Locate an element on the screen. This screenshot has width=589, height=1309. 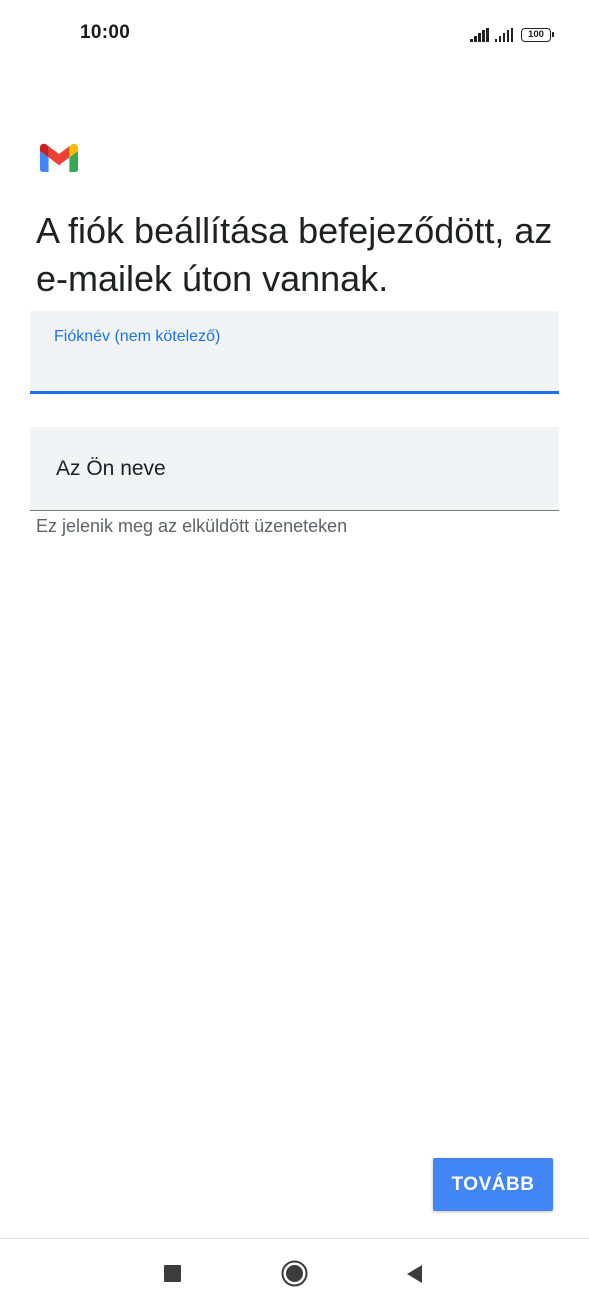
account-name-field: Fióknév (nem kötelező) is located at coordinates (294, 352).